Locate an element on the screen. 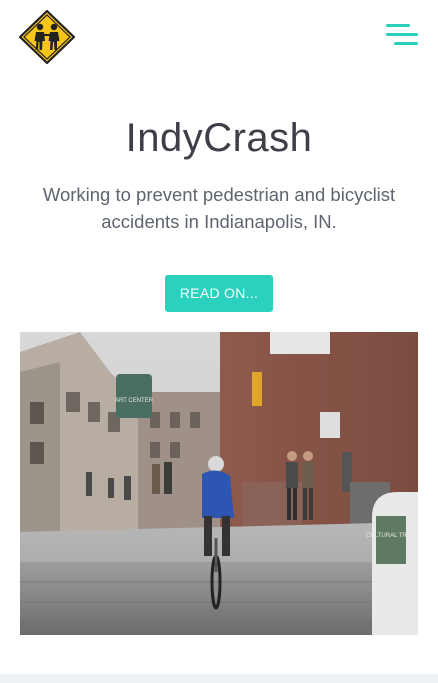  footer-strip is located at coordinates (219, 678).